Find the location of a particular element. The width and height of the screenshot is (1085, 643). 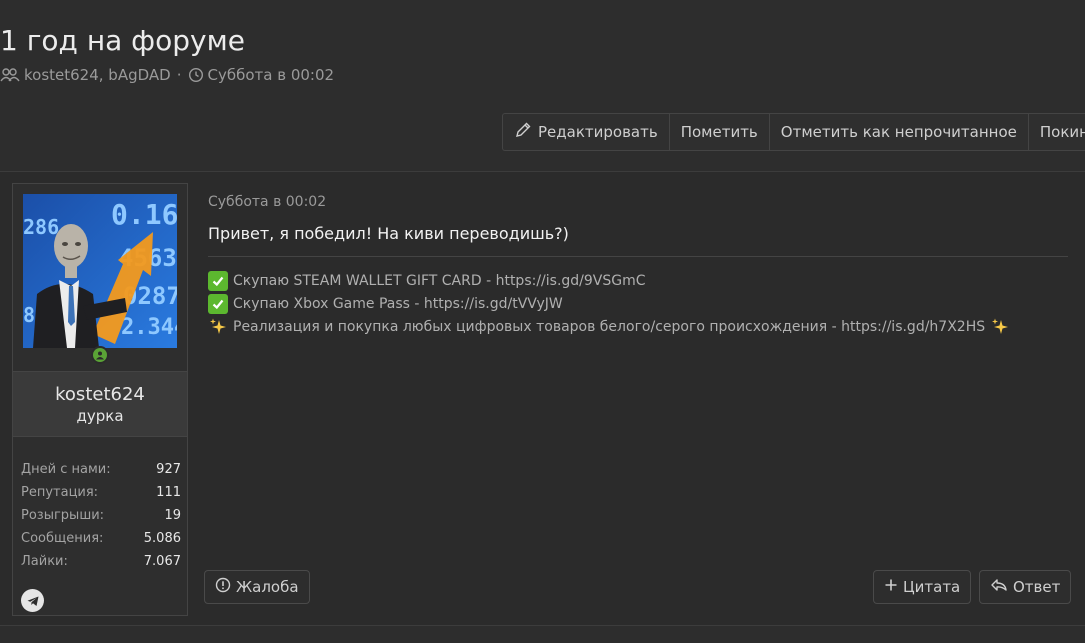

username: kostet624 is located at coordinates (100, 394).